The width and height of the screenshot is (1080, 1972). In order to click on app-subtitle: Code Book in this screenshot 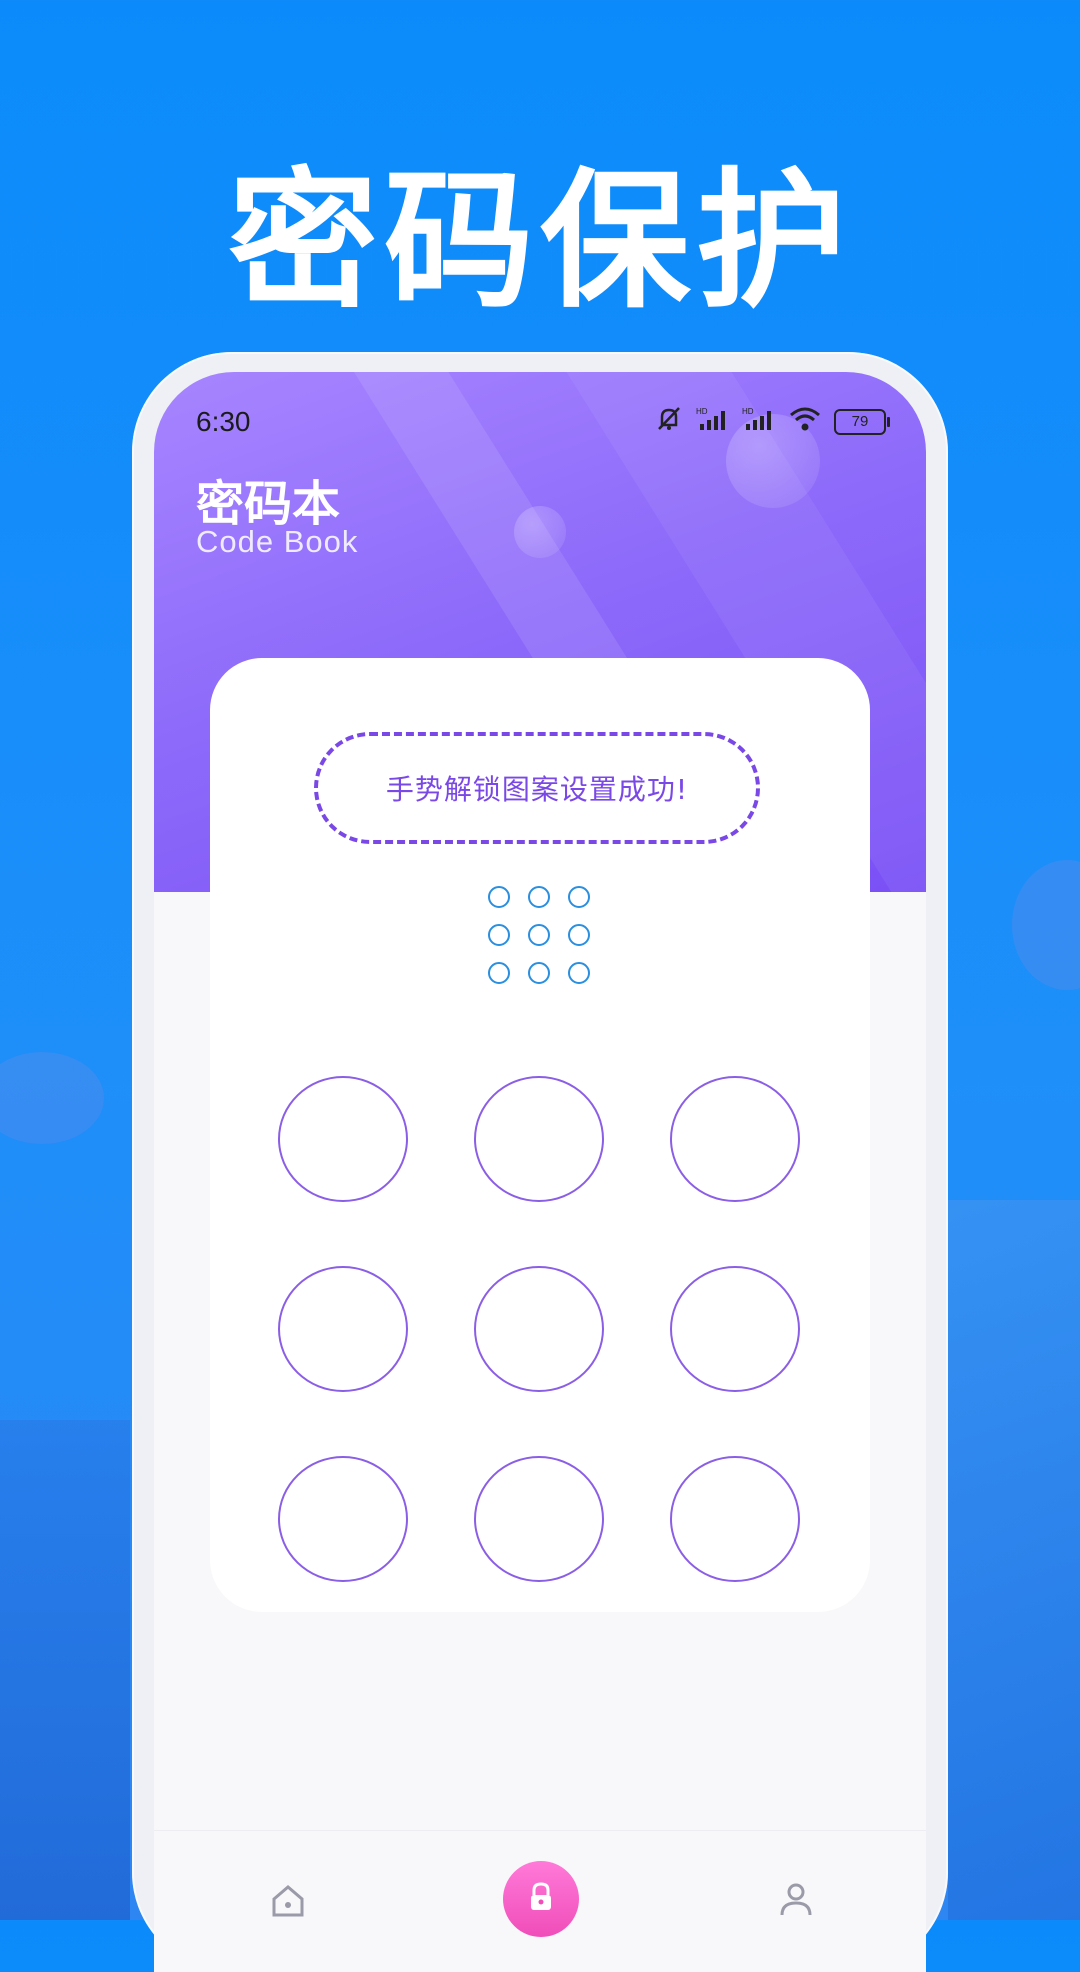, I will do `click(277, 541)`.